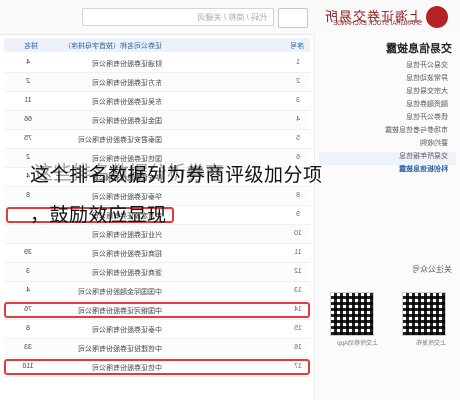 The image size is (460, 400). Describe the element at coordinates (127, 102) in the screenshot. I see `broker-name: 东吴证券股份有限公司` at that location.